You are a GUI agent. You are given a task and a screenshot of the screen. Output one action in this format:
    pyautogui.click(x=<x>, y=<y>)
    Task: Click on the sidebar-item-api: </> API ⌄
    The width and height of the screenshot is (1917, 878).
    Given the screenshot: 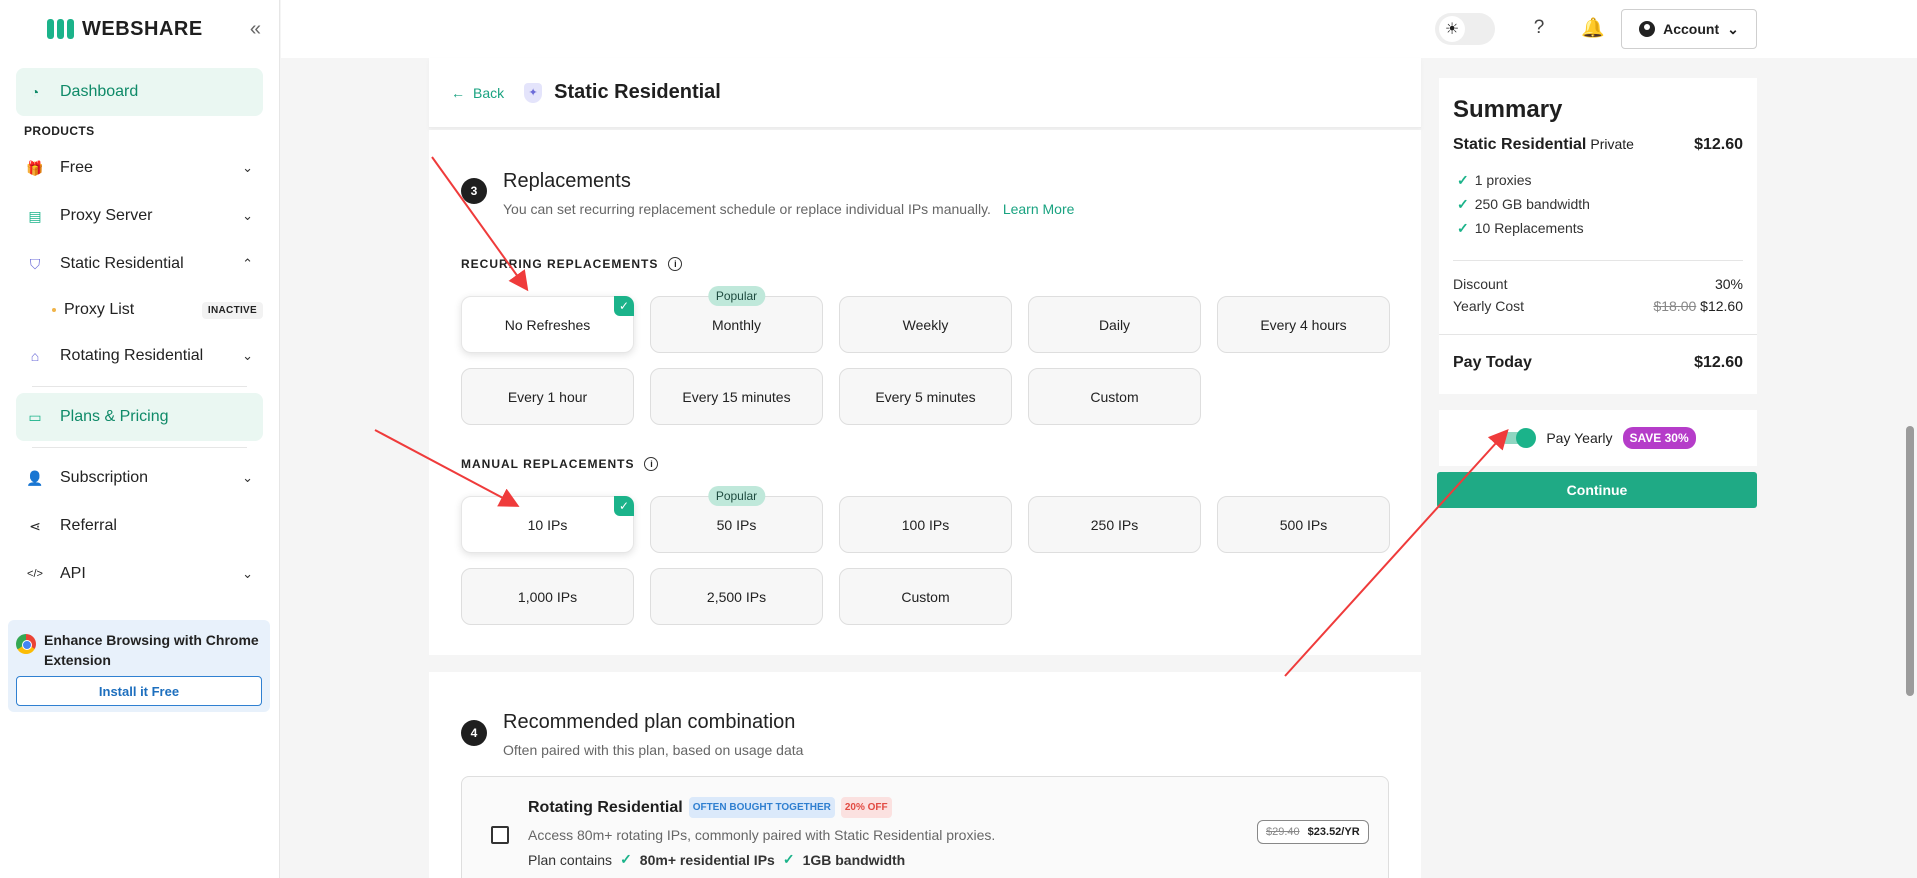 What is the action you would take?
    pyautogui.click(x=139, y=574)
    